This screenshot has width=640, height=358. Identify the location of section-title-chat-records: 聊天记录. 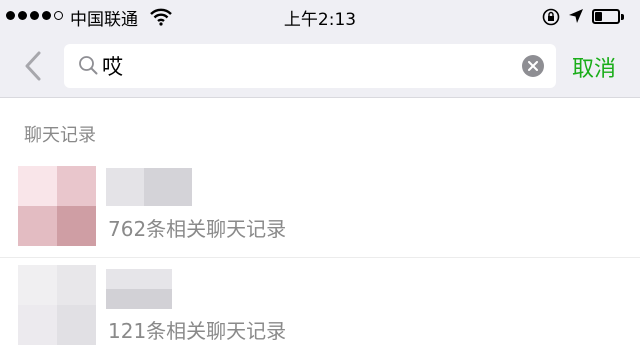
(60, 135).